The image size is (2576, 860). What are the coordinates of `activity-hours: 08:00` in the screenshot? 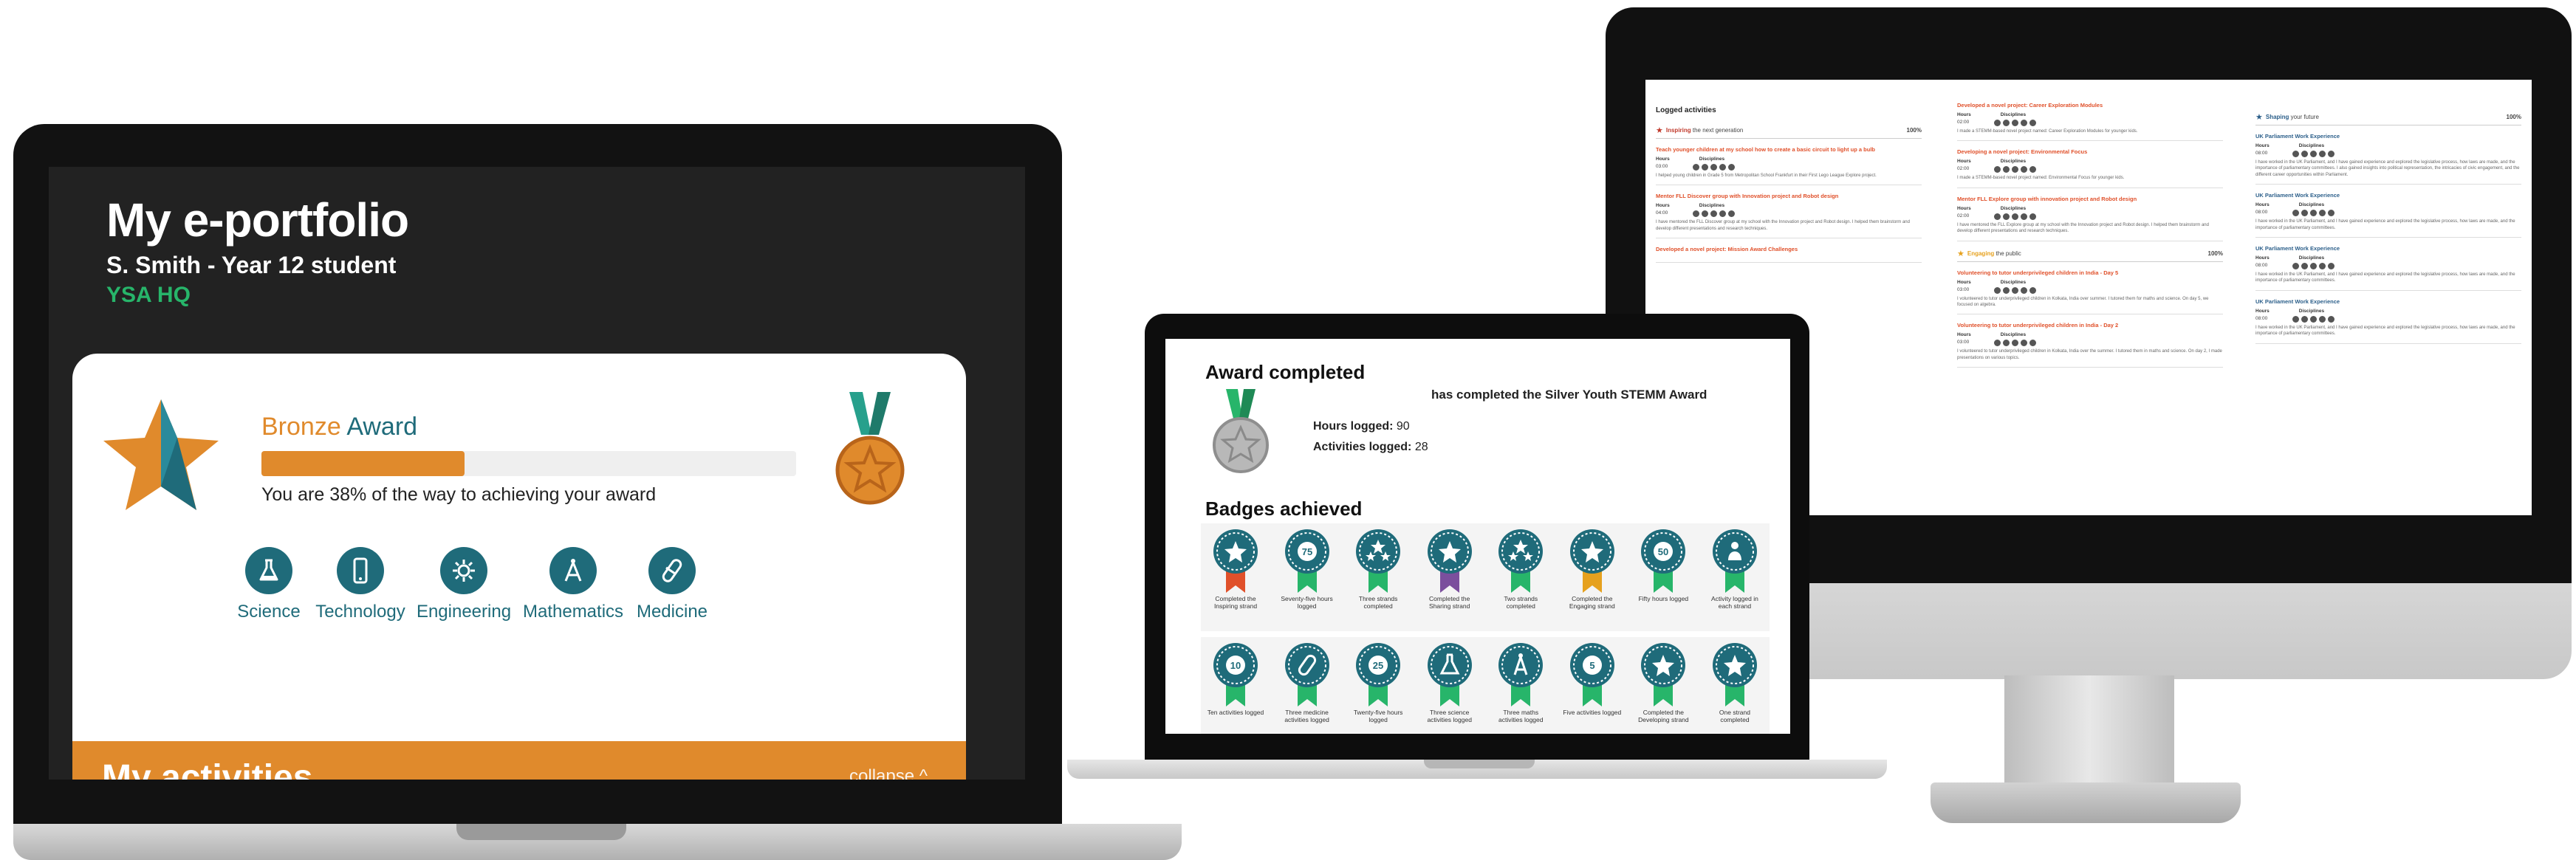 It's located at (2261, 318).